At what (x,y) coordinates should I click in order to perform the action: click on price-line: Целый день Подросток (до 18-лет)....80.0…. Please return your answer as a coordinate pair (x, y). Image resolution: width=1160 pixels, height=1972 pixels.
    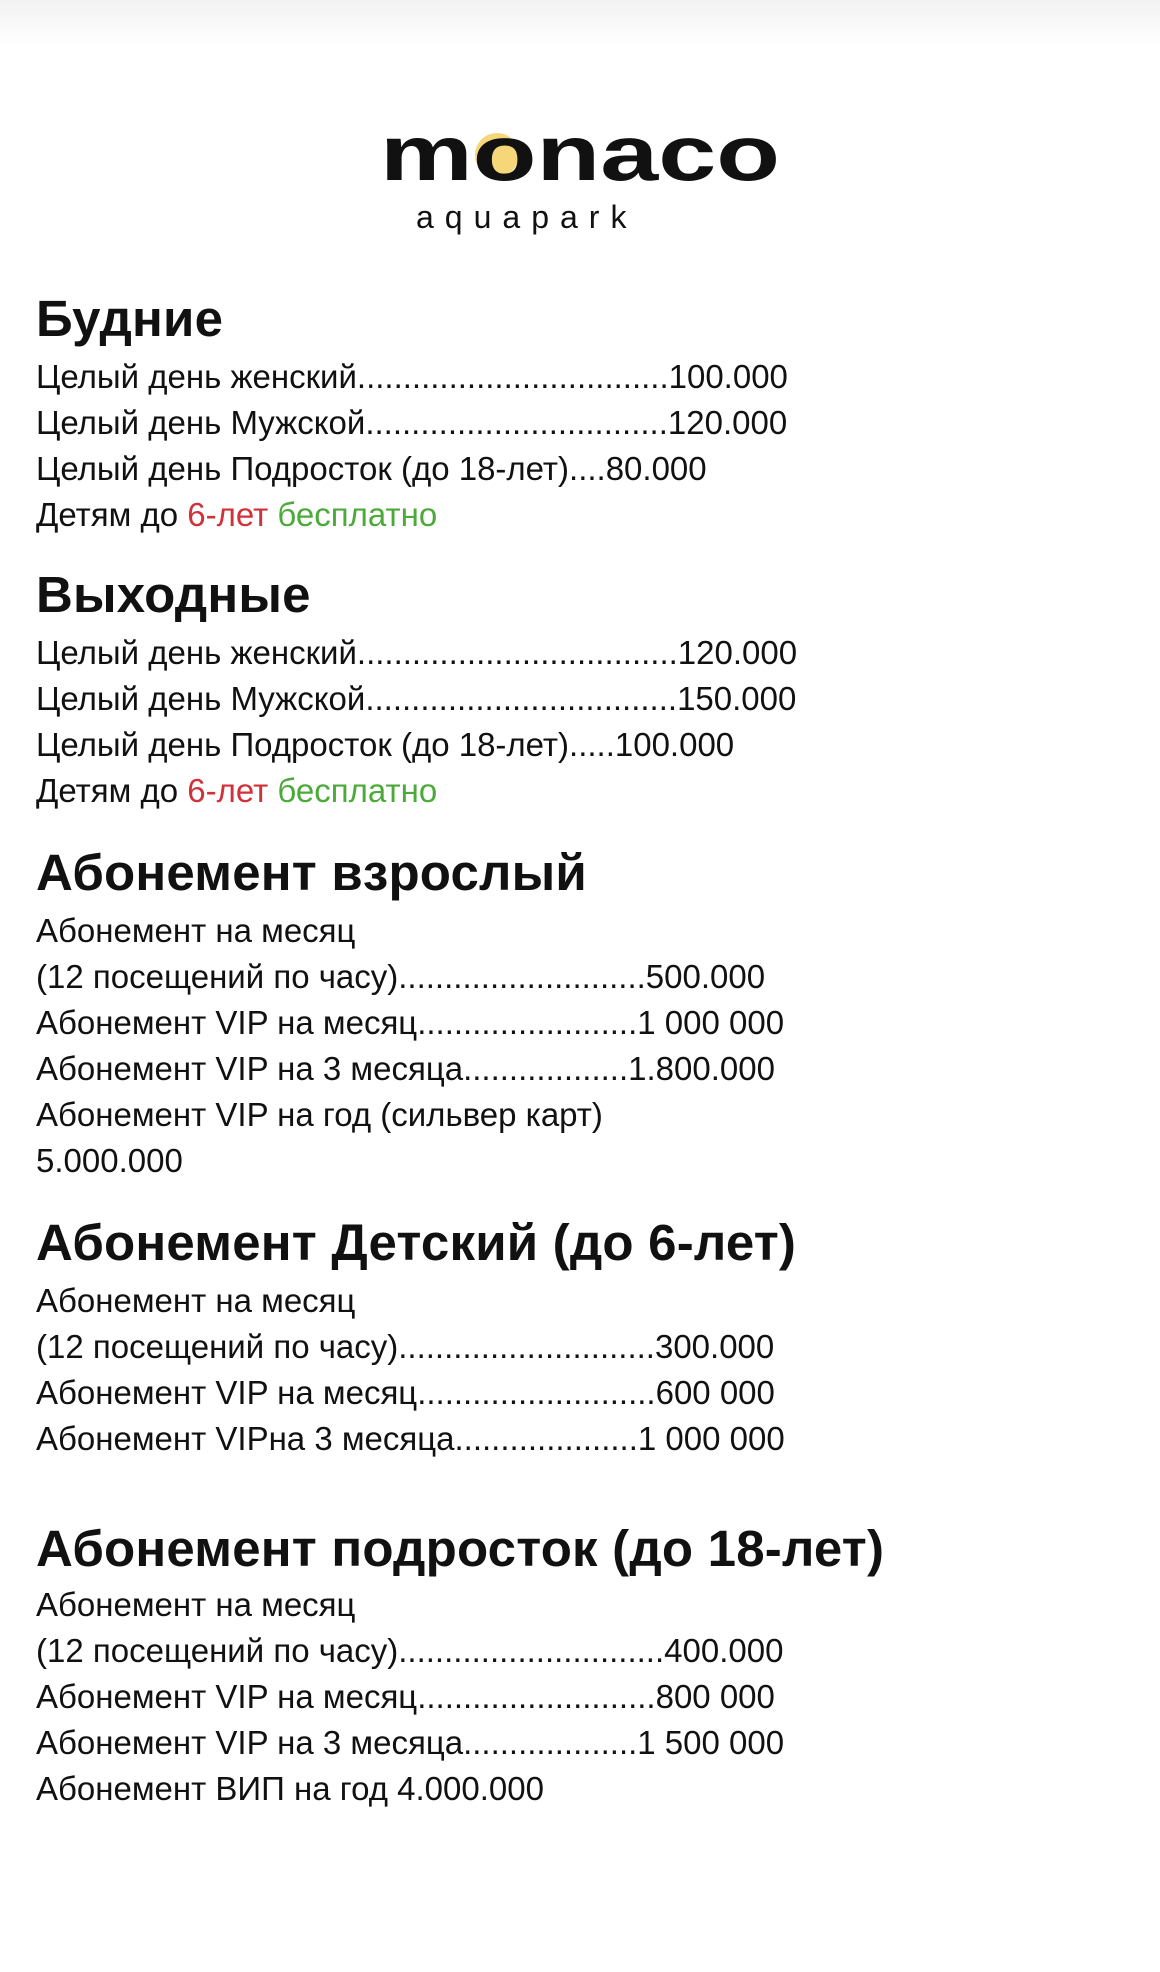
    Looking at the image, I should click on (371, 468).